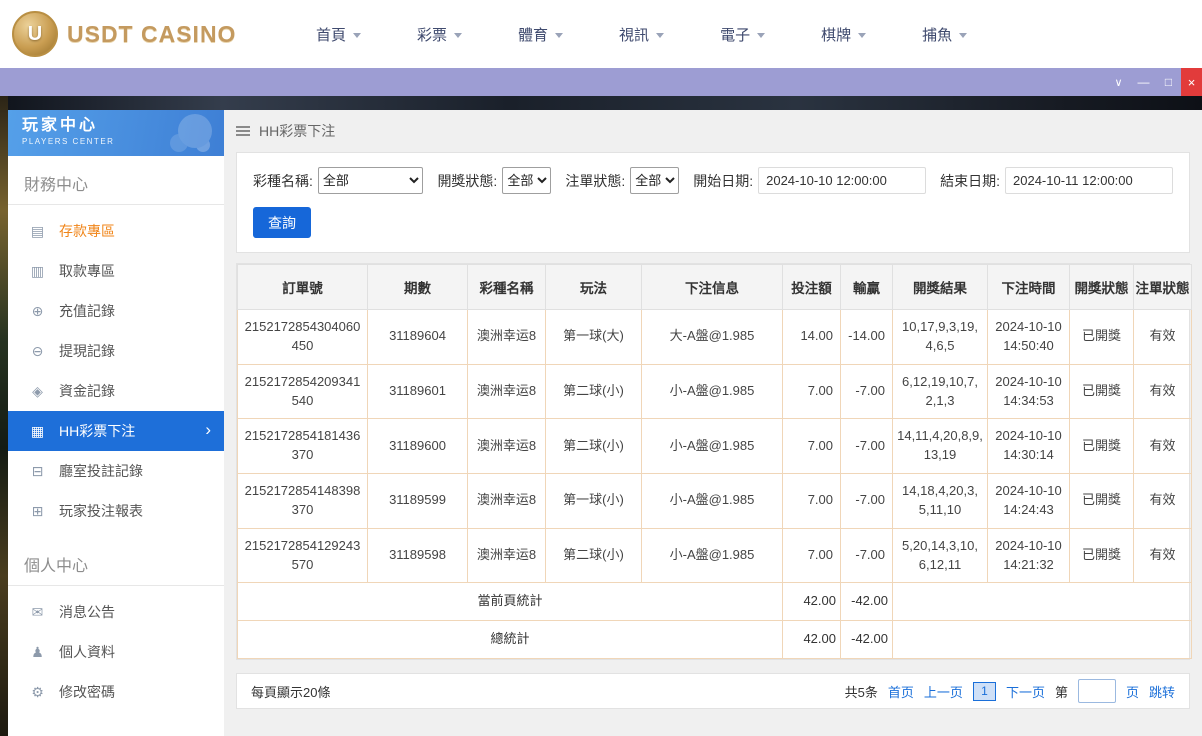 This screenshot has width=1202, height=736. Describe the element at coordinates (68, 141) in the screenshot. I see `players-center-subtitle: PLAYERS CENTER` at that location.